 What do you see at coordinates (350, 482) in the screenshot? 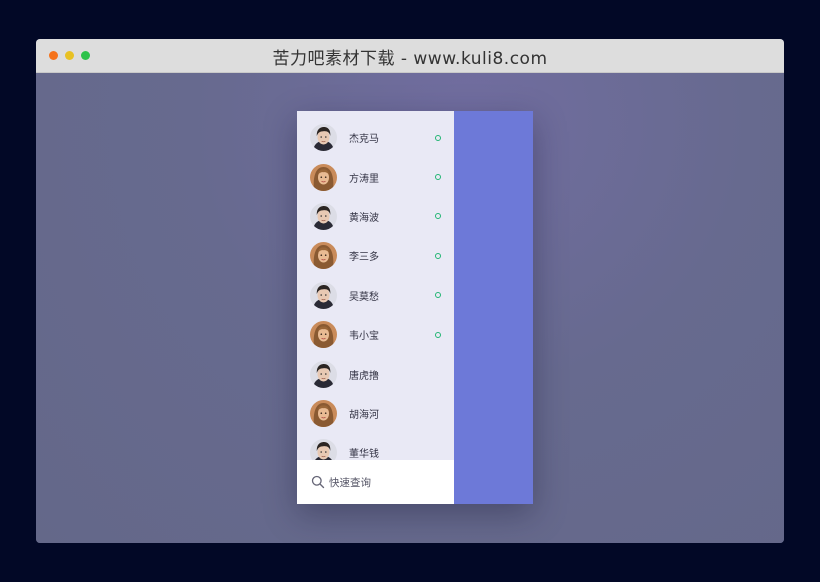
I see `search-input: 快速查询` at bounding box center [350, 482].